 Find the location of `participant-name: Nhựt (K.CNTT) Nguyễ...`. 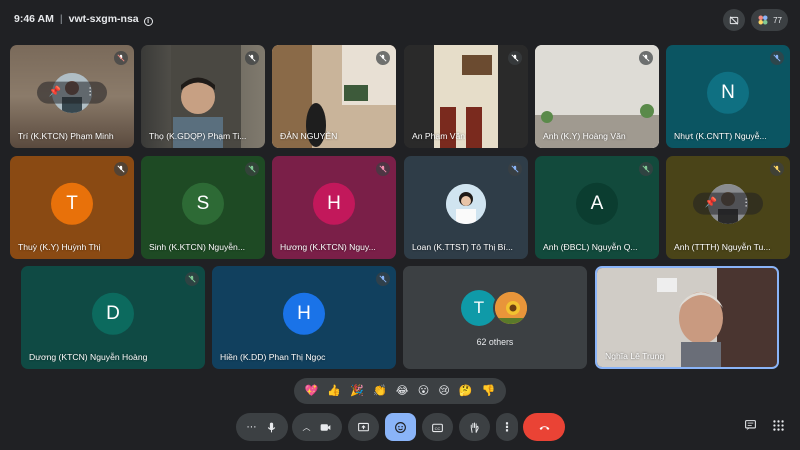

participant-name: Nhựt (K.CNTT) Nguyễ... is located at coordinates (720, 136).